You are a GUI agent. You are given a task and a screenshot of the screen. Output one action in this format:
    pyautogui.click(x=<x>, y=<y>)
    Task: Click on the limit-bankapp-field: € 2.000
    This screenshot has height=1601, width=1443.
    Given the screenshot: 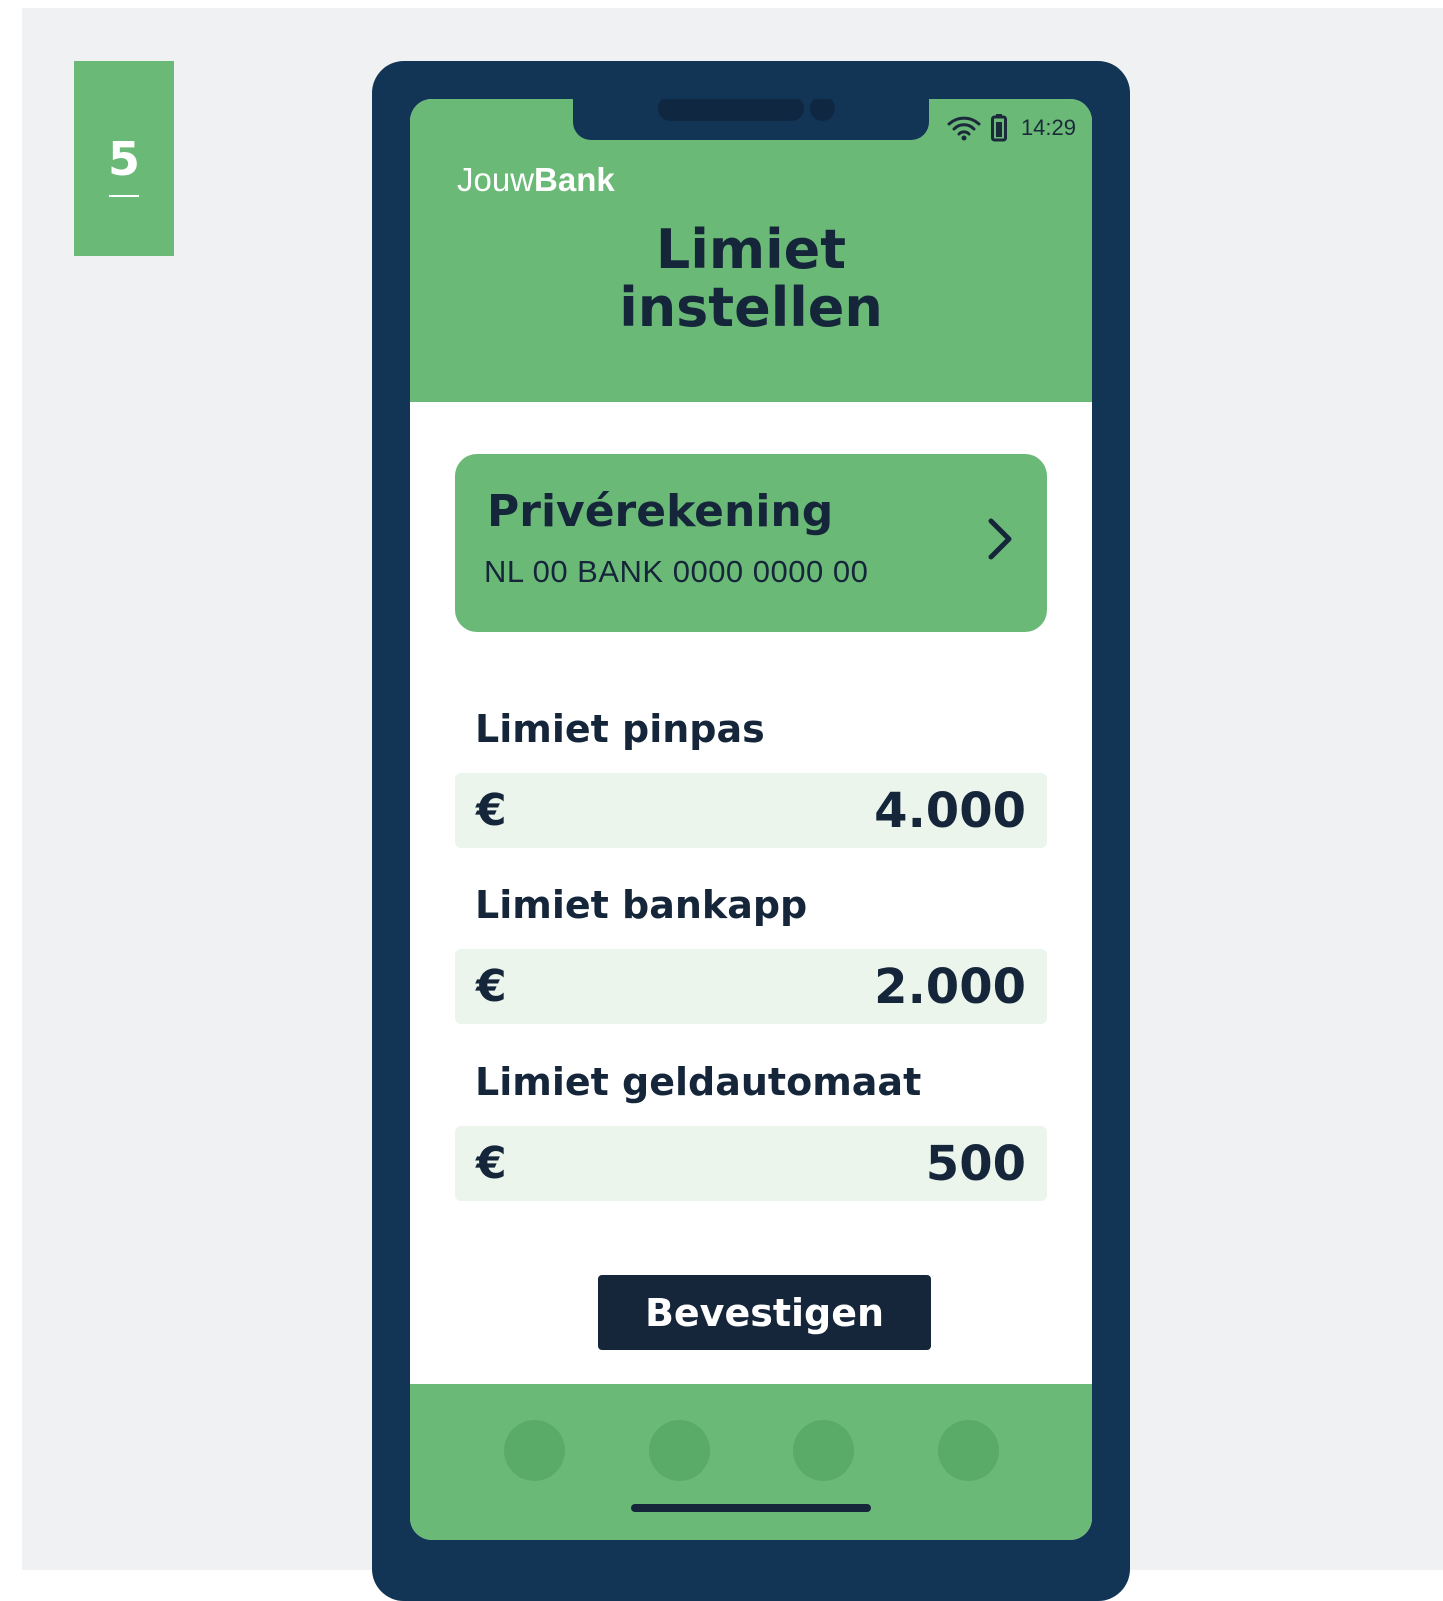 What is the action you would take?
    pyautogui.click(x=751, y=986)
    